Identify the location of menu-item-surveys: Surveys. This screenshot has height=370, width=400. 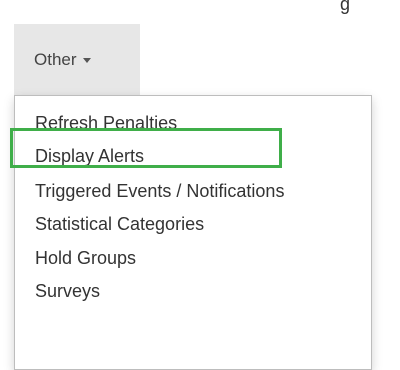
(67, 291).